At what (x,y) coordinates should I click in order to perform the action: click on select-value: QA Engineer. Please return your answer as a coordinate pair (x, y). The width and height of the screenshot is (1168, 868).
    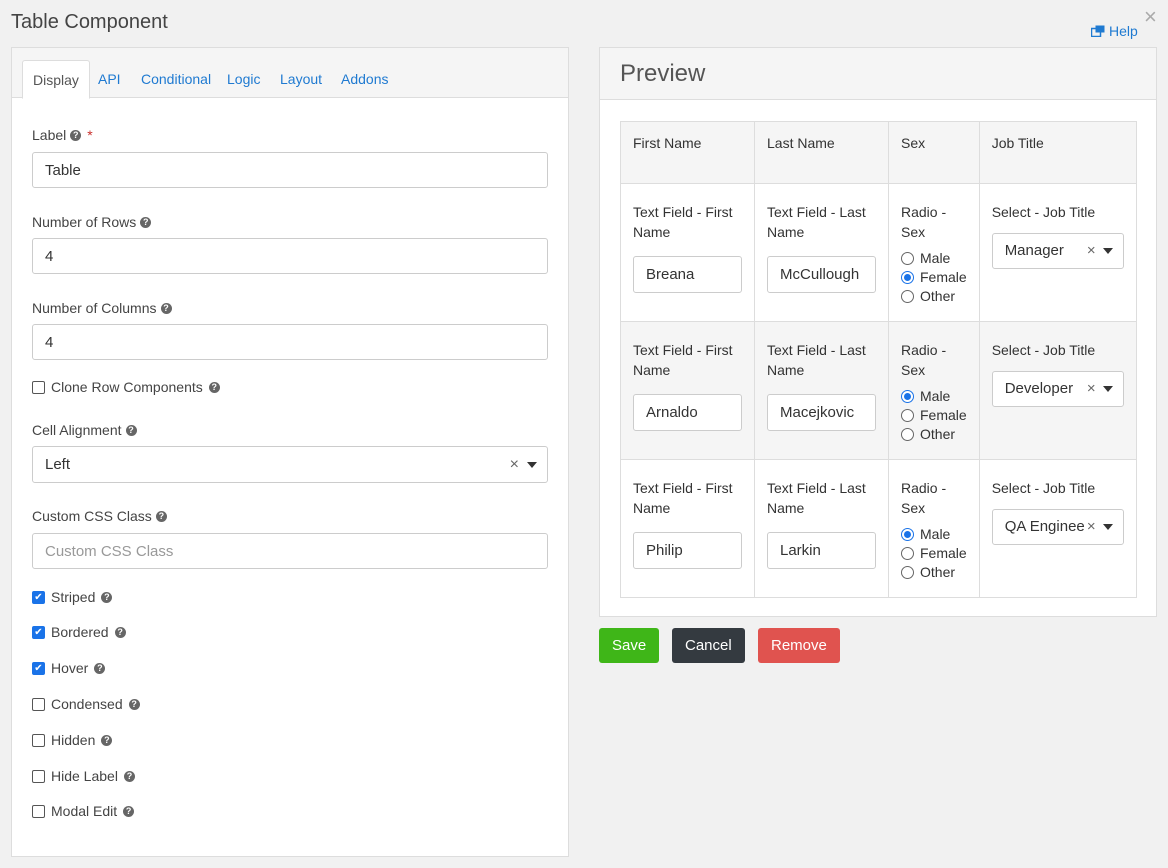
    Looking at the image, I should click on (1047, 526).